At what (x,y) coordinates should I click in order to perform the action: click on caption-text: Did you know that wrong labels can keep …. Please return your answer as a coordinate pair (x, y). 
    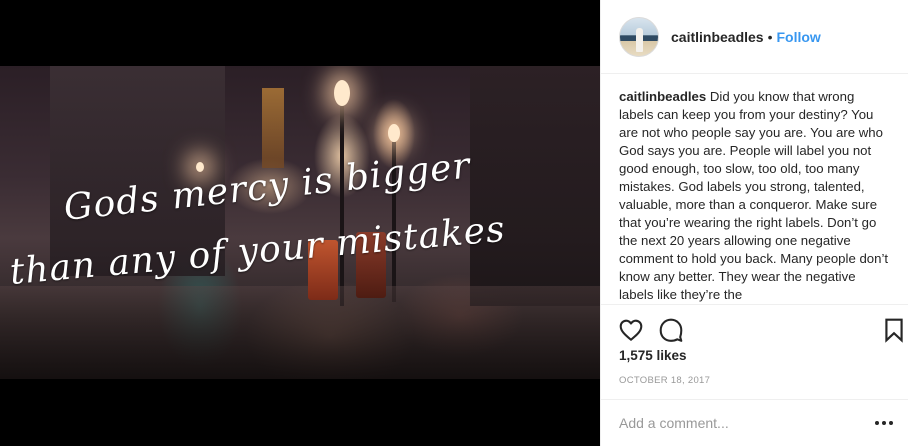
    Looking at the image, I should click on (754, 195).